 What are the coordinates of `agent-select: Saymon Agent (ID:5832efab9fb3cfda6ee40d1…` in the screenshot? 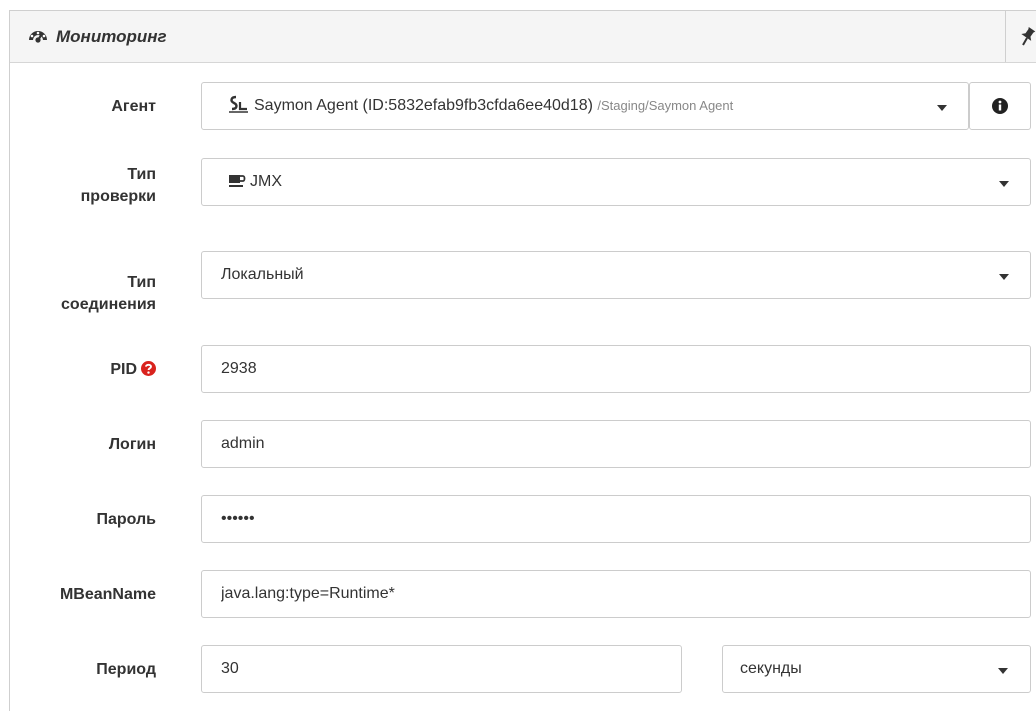 It's located at (585, 106).